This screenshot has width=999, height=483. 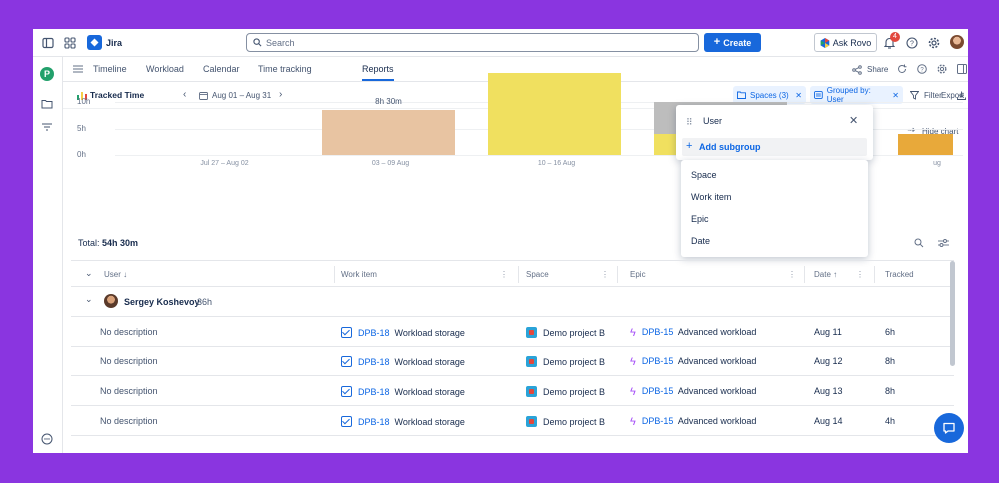 I want to click on search-input: Search, so click(x=472, y=42).